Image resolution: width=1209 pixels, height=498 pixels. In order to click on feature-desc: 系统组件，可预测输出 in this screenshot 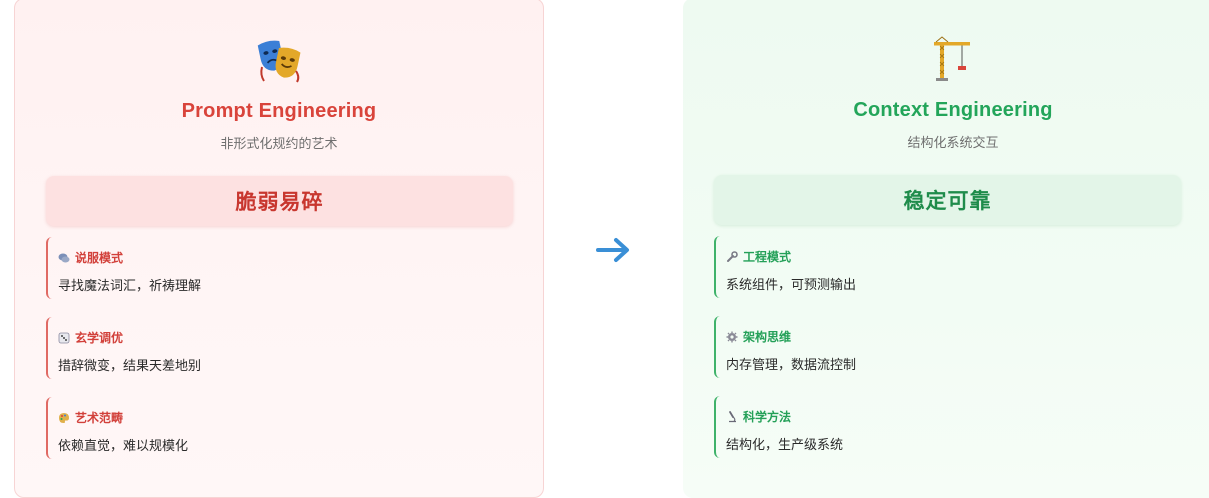, I will do `click(791, 284)`.